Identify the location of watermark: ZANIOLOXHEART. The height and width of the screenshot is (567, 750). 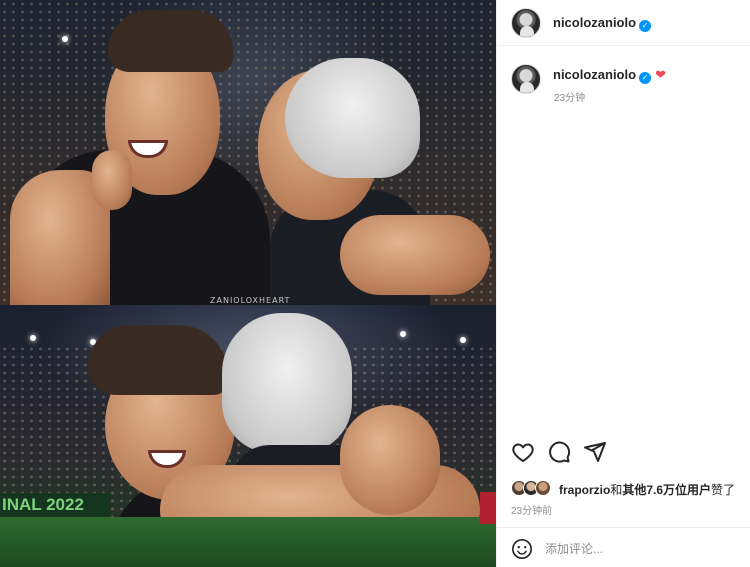
(250, 300).